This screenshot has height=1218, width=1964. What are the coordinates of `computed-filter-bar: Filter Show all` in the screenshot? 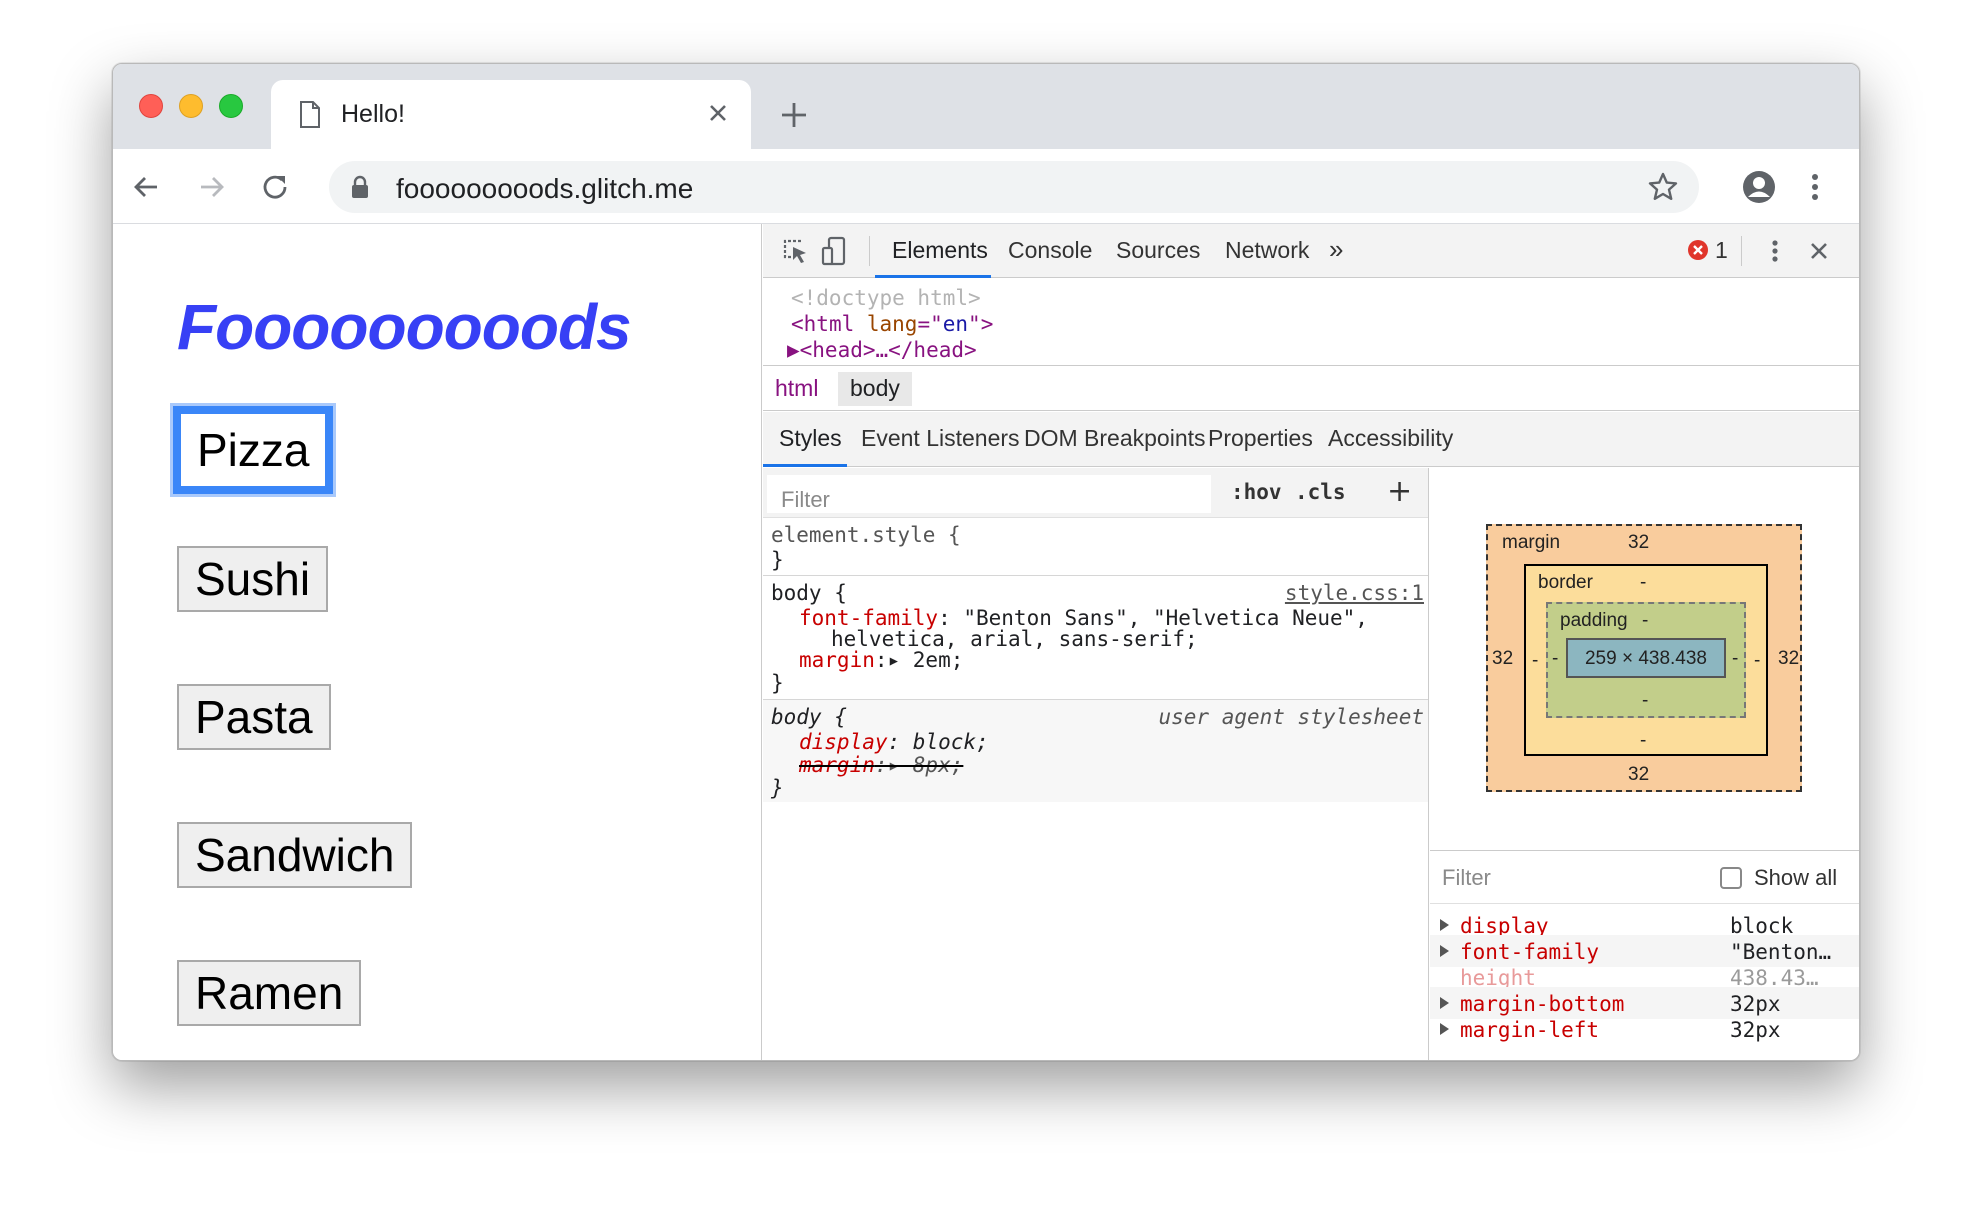 It's located at (1644, 877).